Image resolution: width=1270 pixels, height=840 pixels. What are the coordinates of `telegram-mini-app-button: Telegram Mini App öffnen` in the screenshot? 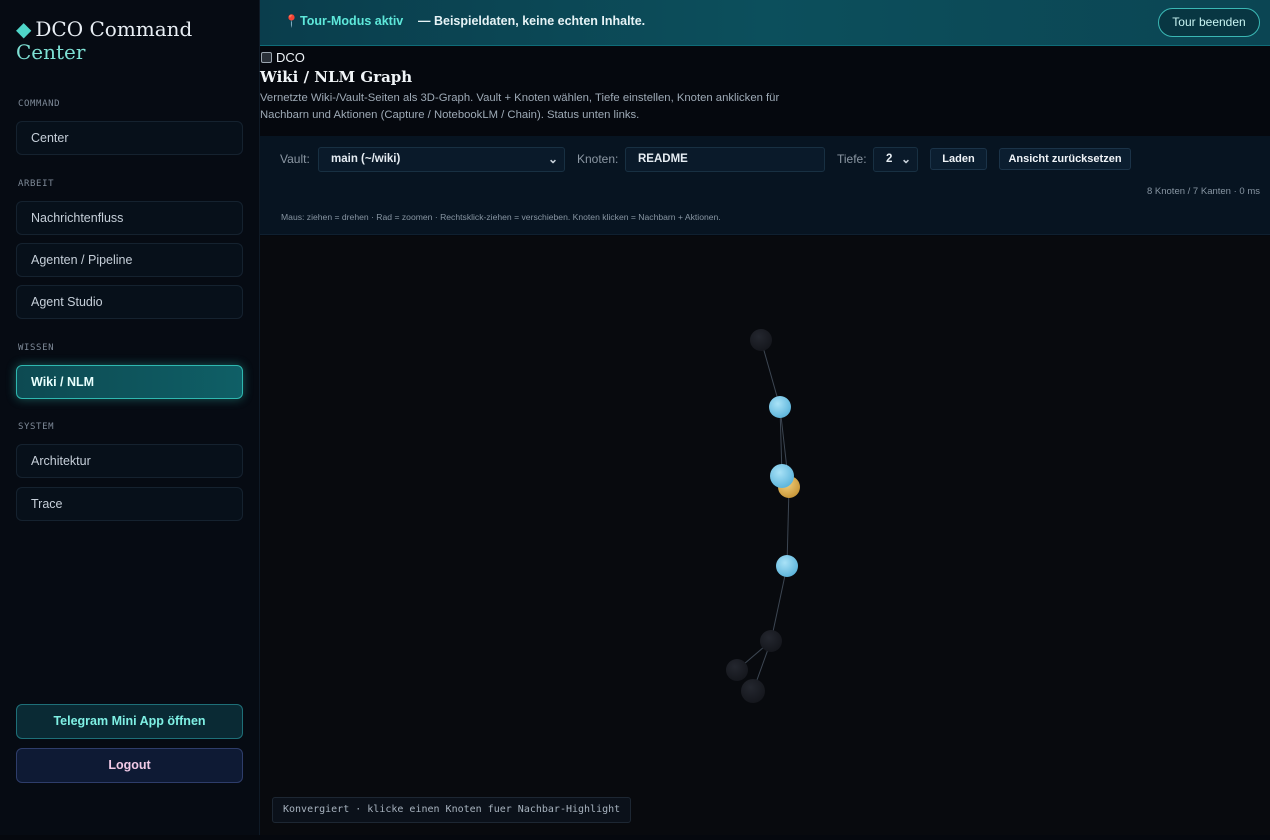 It's located at (129, 721).